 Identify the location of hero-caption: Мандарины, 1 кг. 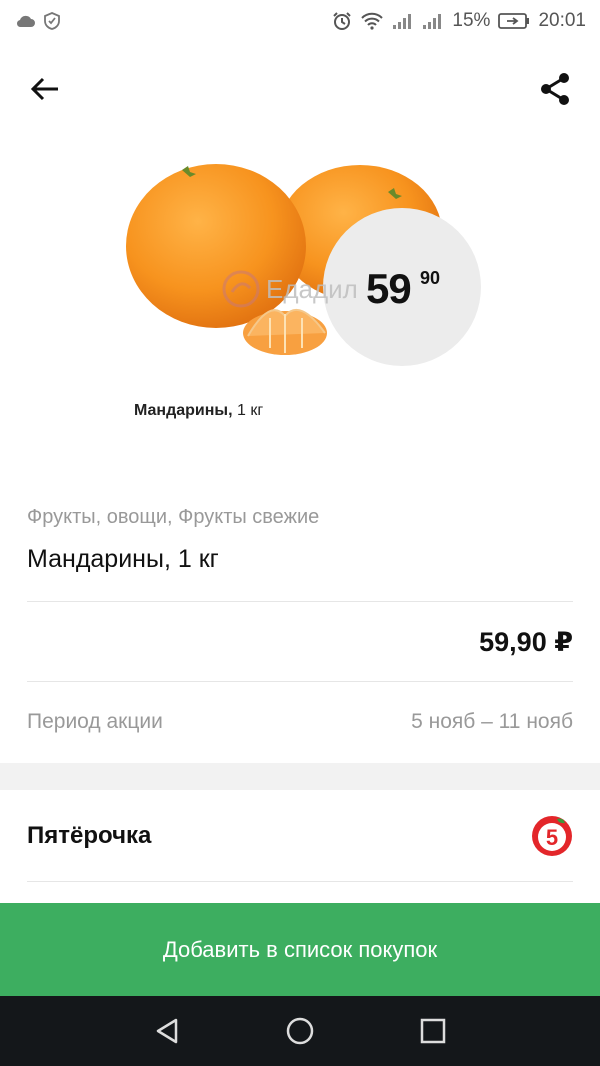
(198, 411).